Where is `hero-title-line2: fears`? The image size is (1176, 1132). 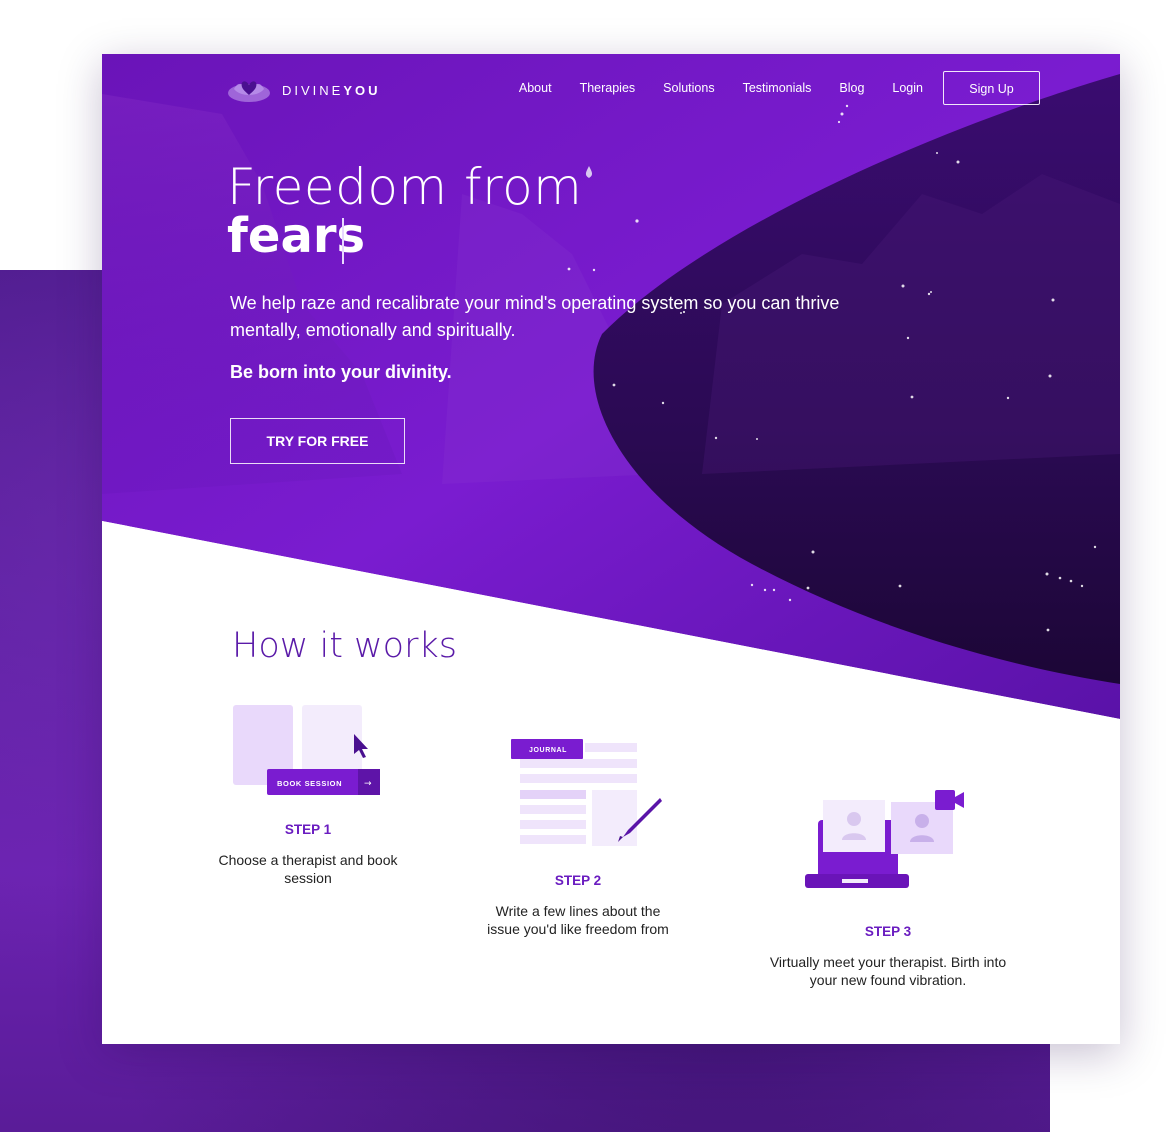 hero-title-line2: fears is located at coordinates (296, 236).